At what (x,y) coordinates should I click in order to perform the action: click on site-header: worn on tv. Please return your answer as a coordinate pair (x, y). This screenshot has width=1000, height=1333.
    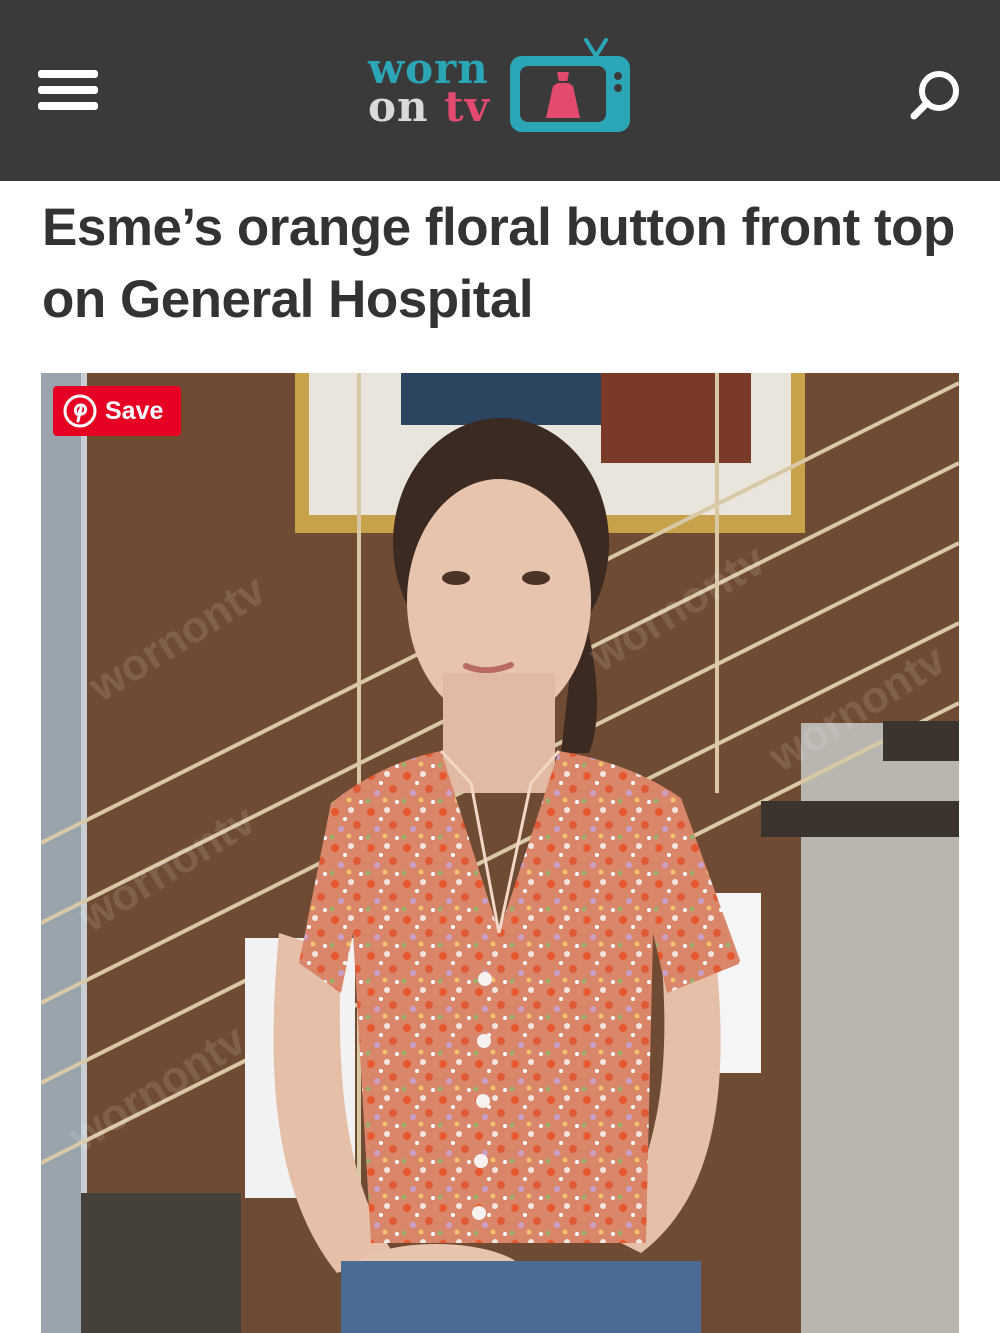
    Looking at the image, I should click on (500, 90).